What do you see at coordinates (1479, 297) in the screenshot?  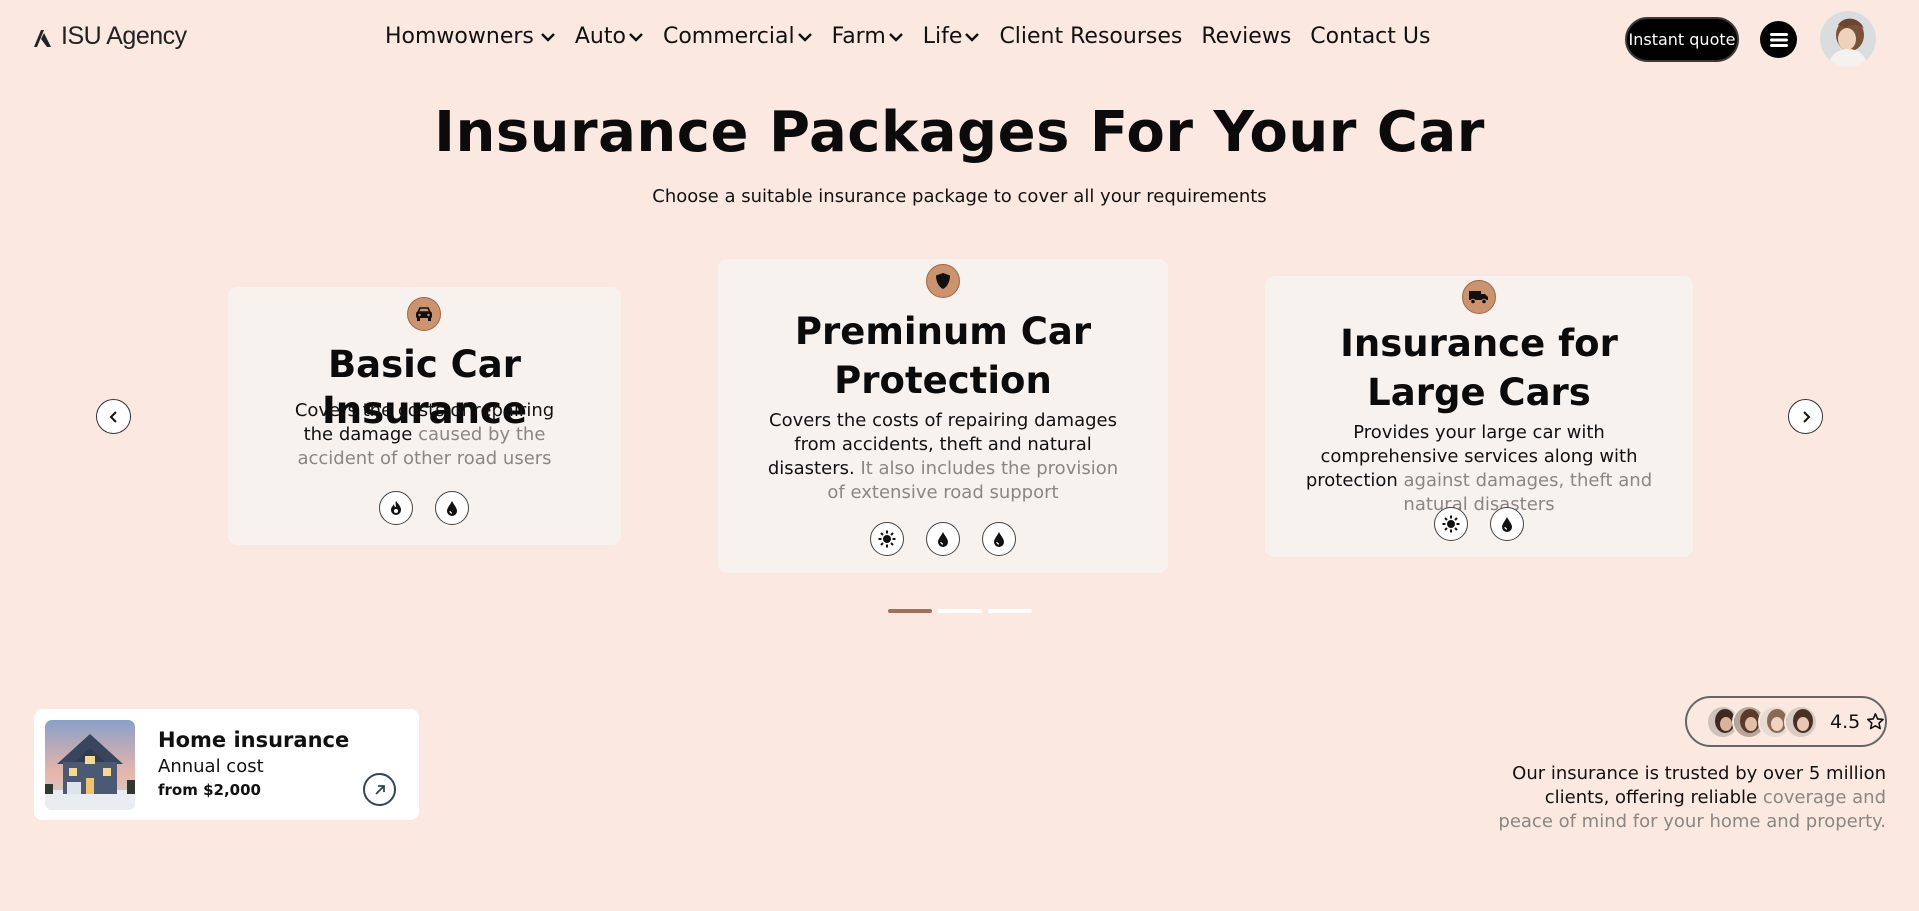 I see `truck-icon` at bounding box center [1479, 297].